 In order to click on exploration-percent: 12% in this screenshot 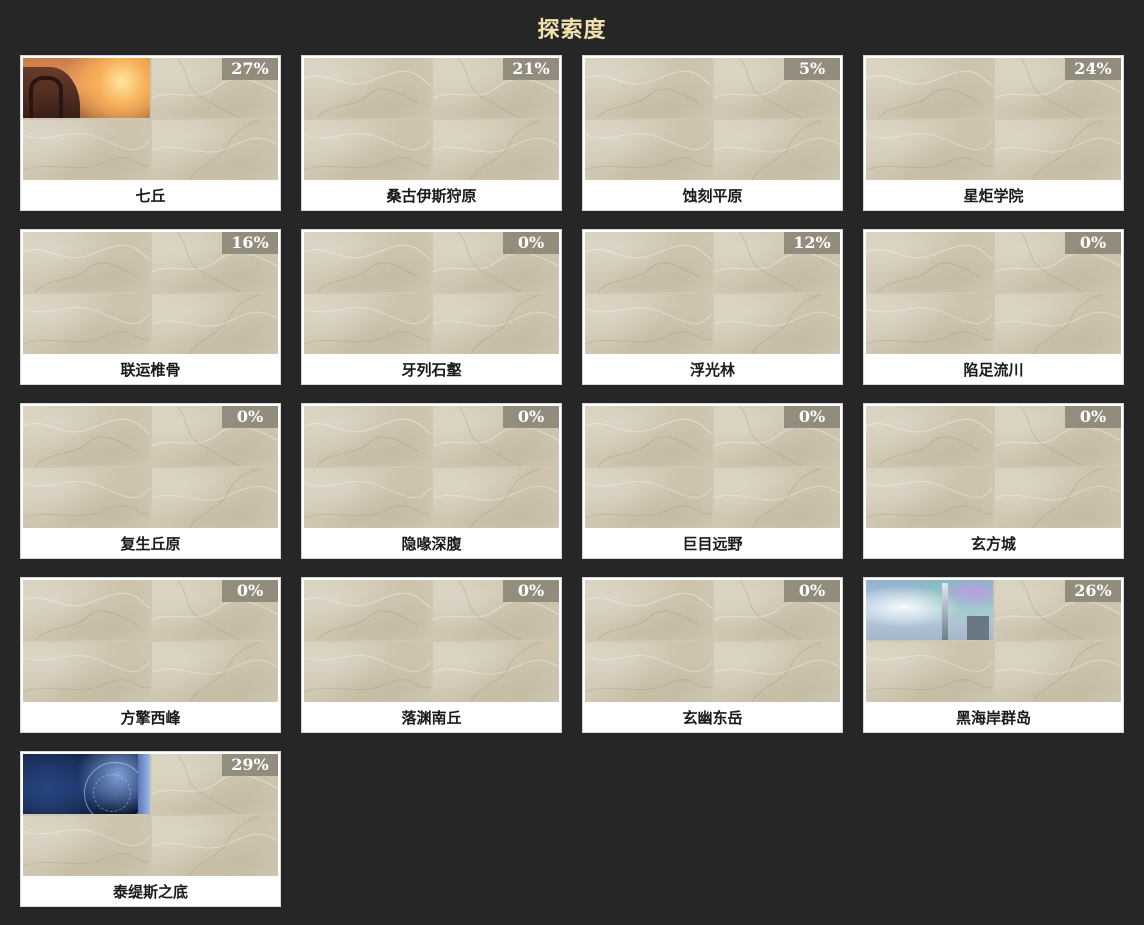, I will do `click(812, 243)`.